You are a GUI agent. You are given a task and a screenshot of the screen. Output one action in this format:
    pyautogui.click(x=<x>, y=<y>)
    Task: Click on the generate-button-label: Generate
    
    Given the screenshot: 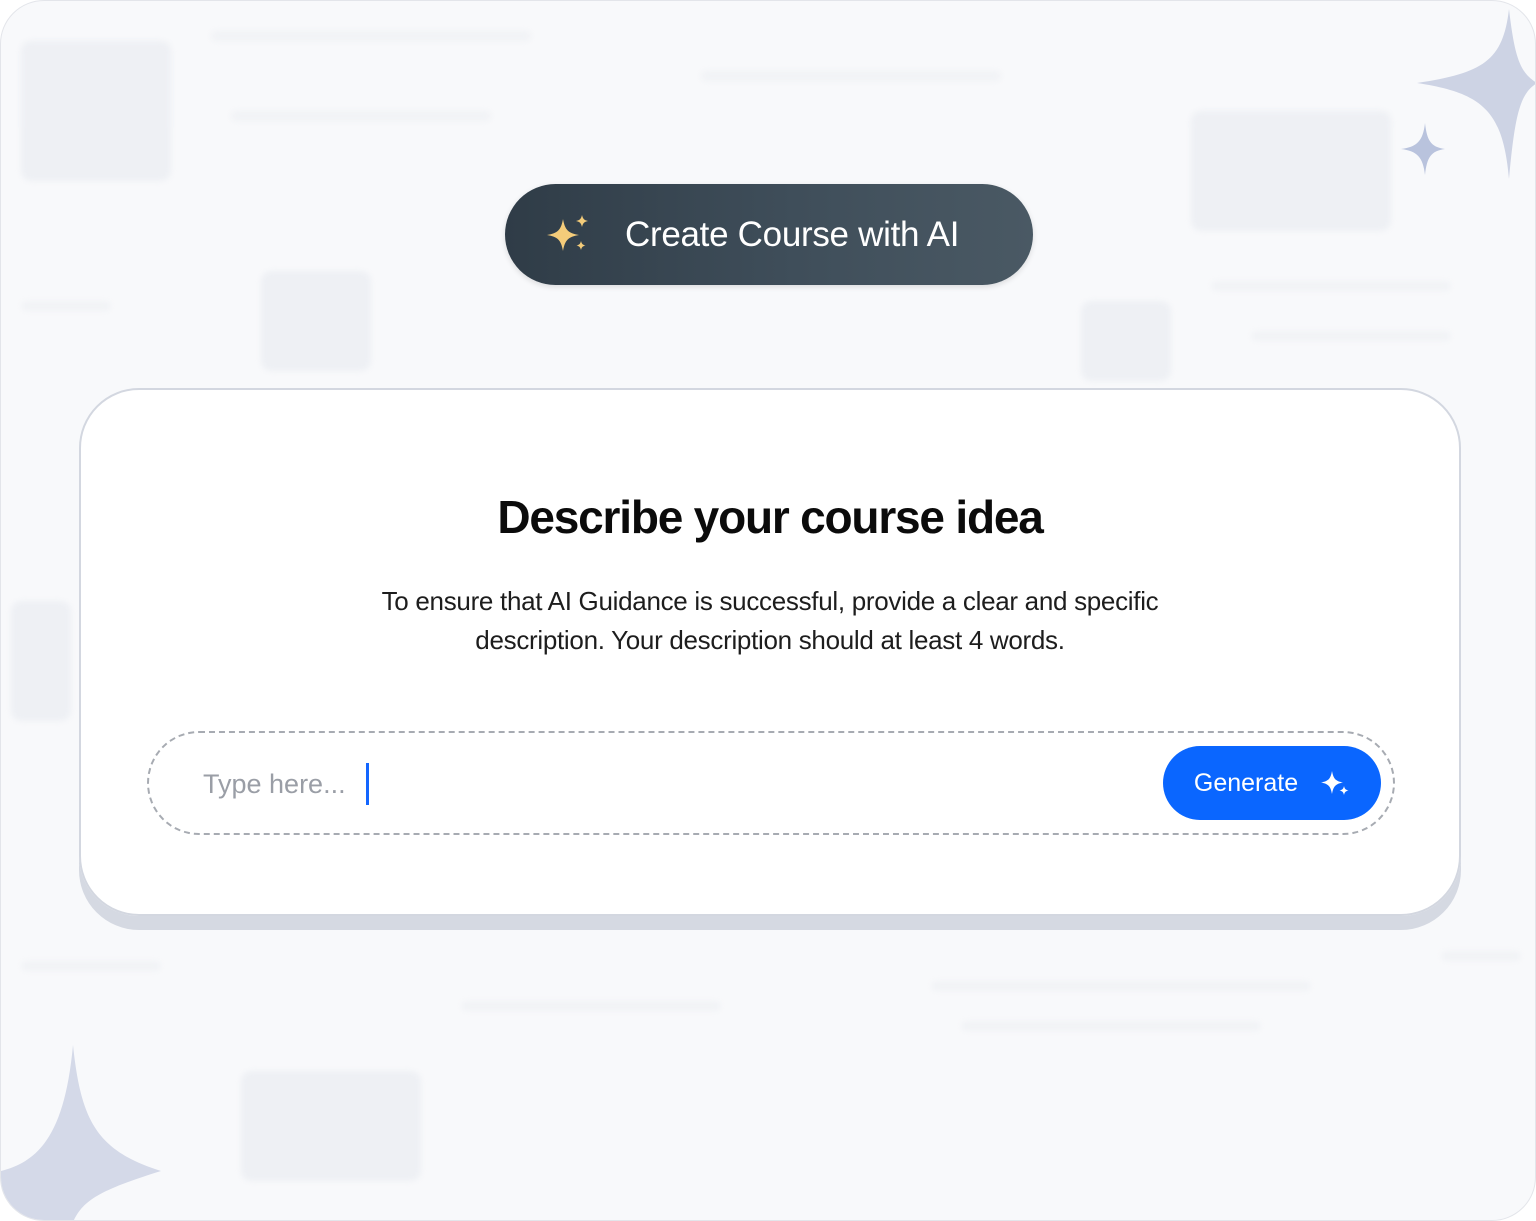 What is the action you would take?
    pyautogui.click(x=1246, y=782)
    